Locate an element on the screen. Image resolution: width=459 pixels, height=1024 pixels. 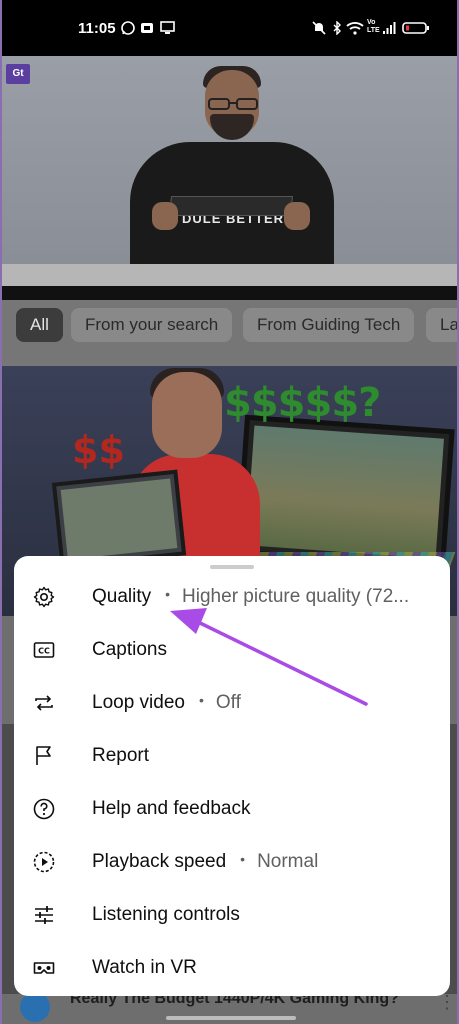
chip-from-your-search: From your search is located at coordinates (152, 325).